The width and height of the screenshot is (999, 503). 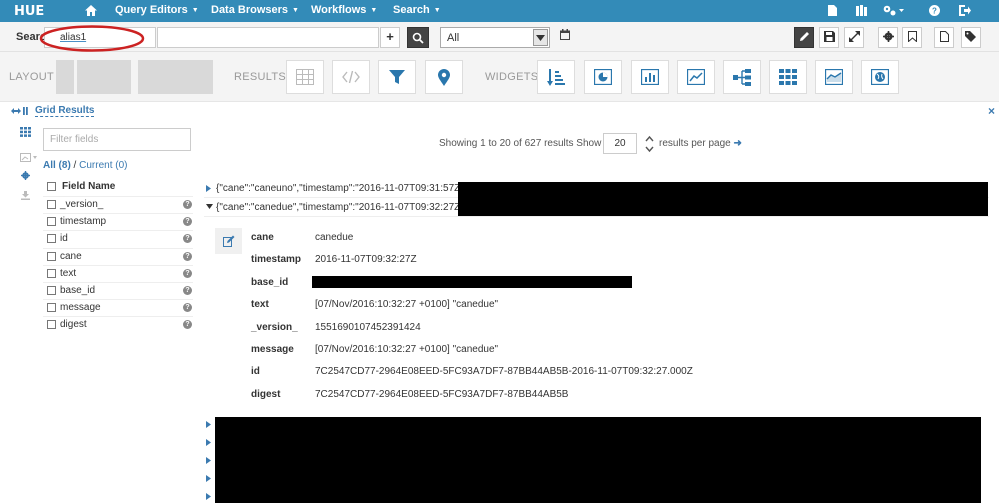 I want to click on page-size-input: 20, so click(x=620, y=143).